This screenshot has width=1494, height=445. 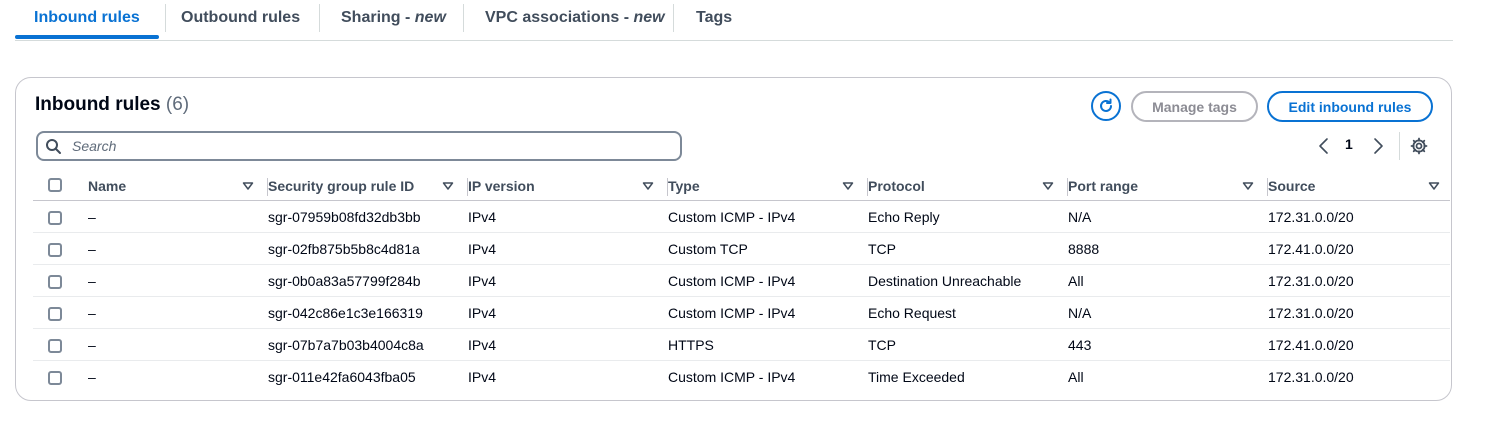 What do you see at coordinates (55, 185) in the screenshot?
I see `select-all-checkbox` at bounding box center [55, 185].